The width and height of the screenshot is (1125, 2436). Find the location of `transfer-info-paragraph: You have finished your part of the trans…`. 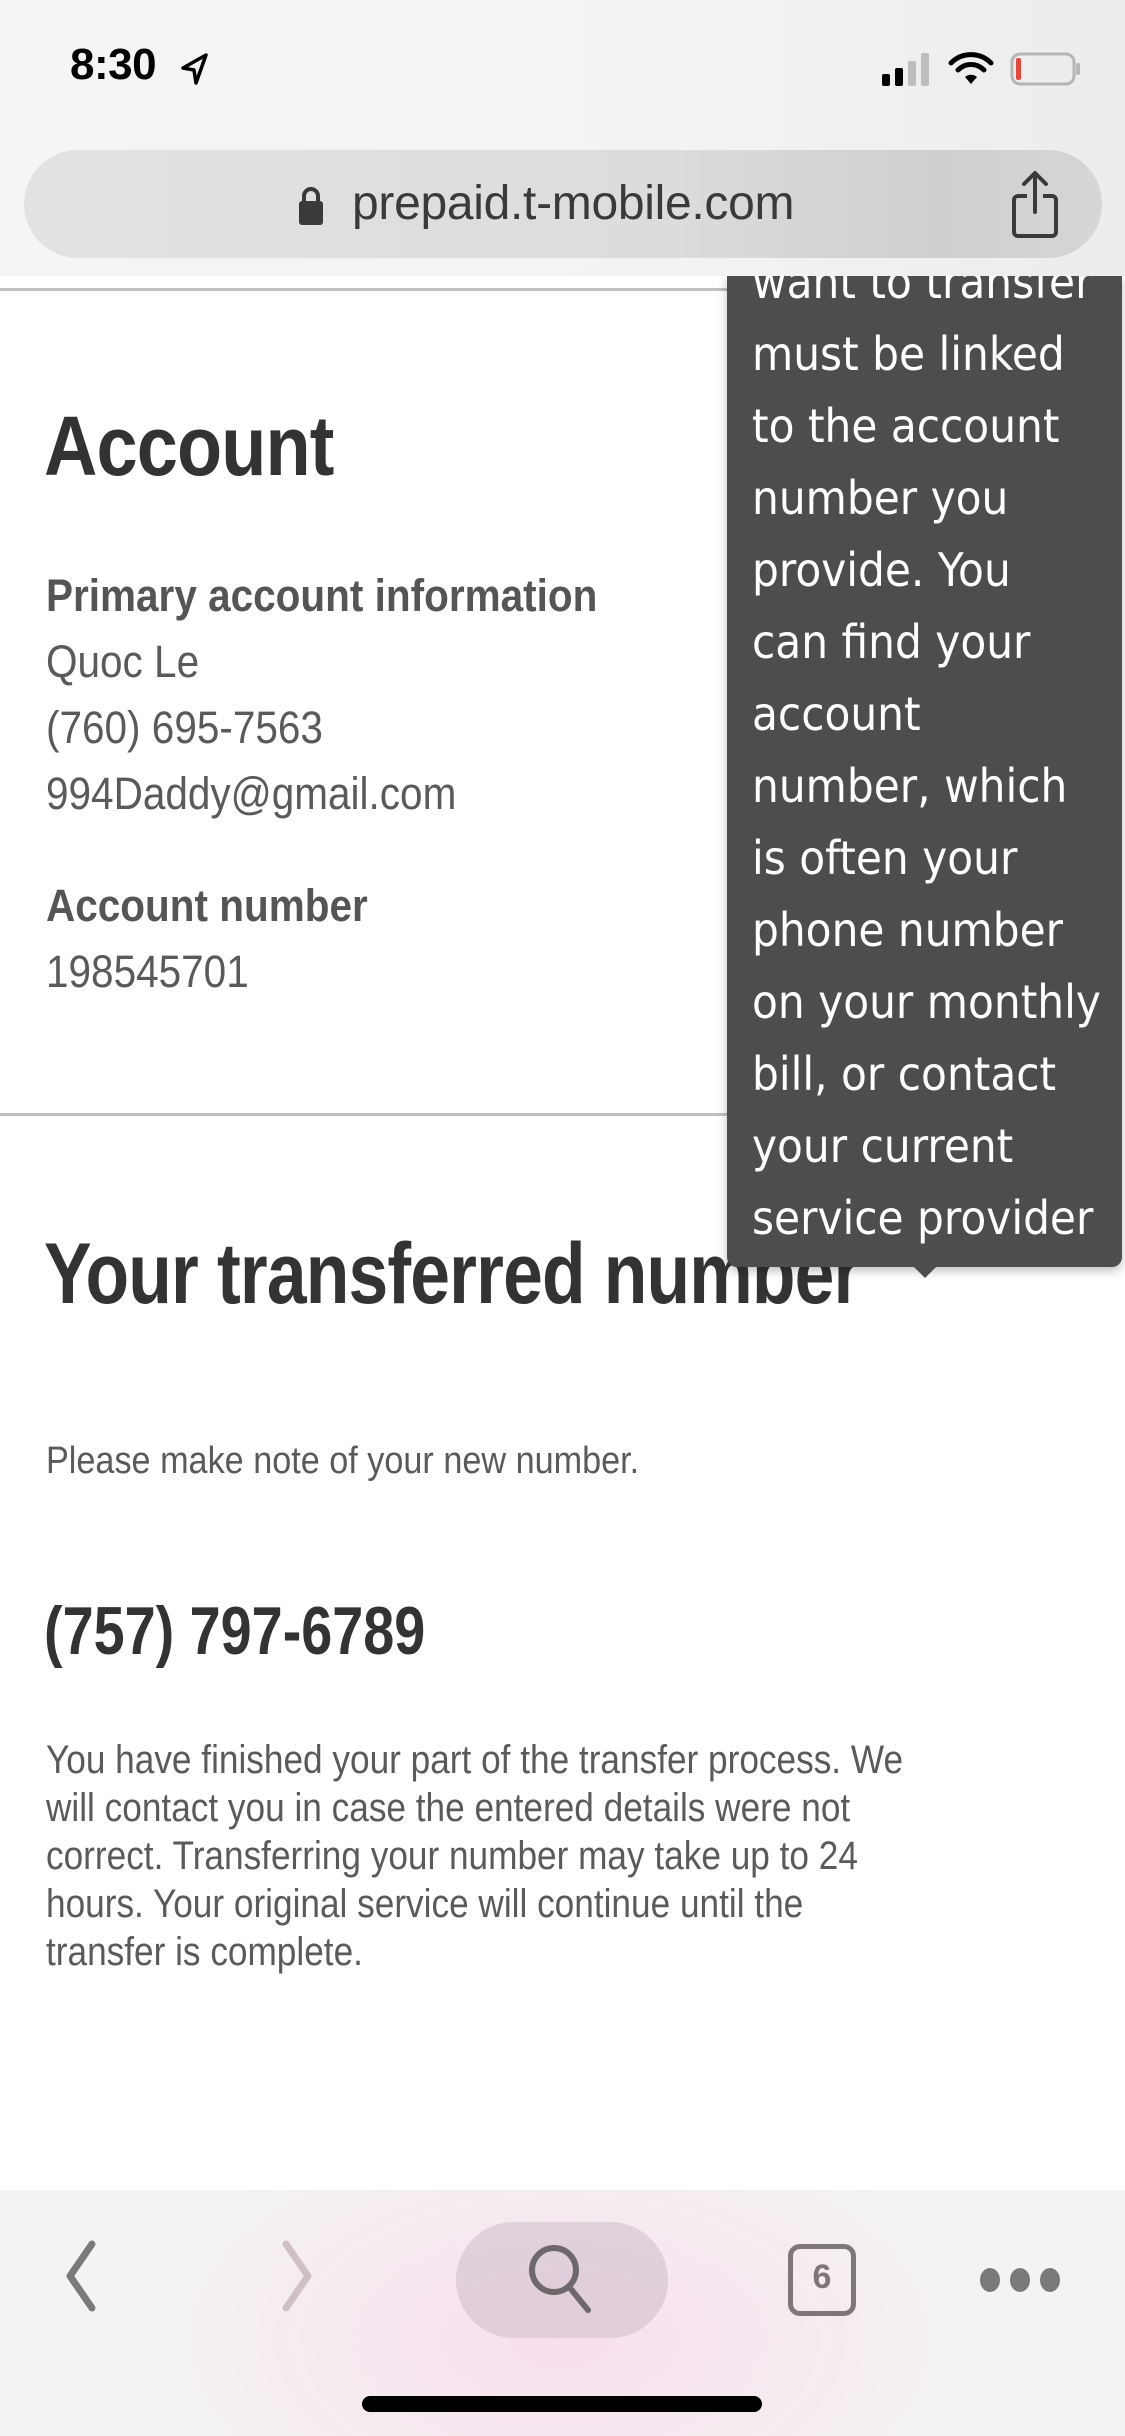

transfer-info-paragraph: You have finished your part of the trans… is located at coordinates (475, 1856).